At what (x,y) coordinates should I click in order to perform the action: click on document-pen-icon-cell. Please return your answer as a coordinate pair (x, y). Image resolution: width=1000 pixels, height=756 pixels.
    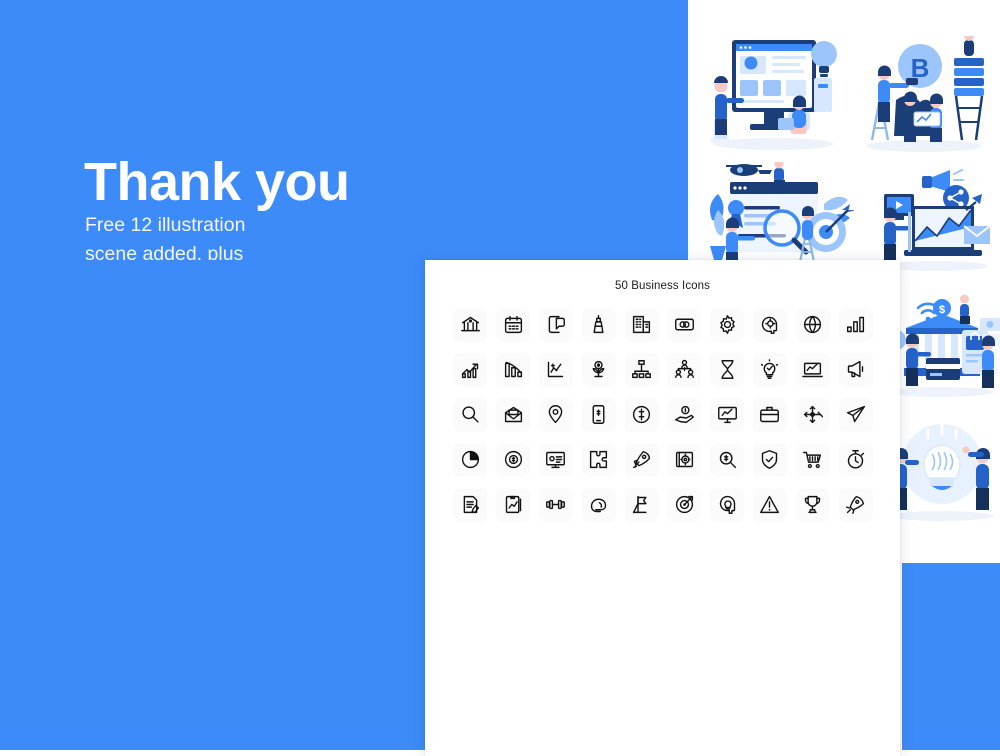
    Looking at the image, I should click on (470, 504).